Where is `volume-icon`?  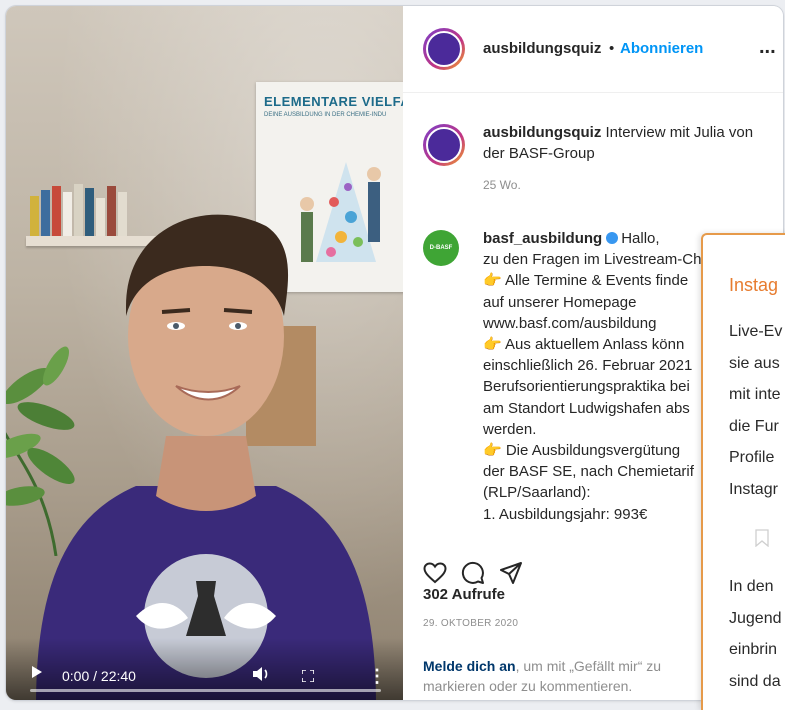
volume-icon is located at coordinates (261, 674).